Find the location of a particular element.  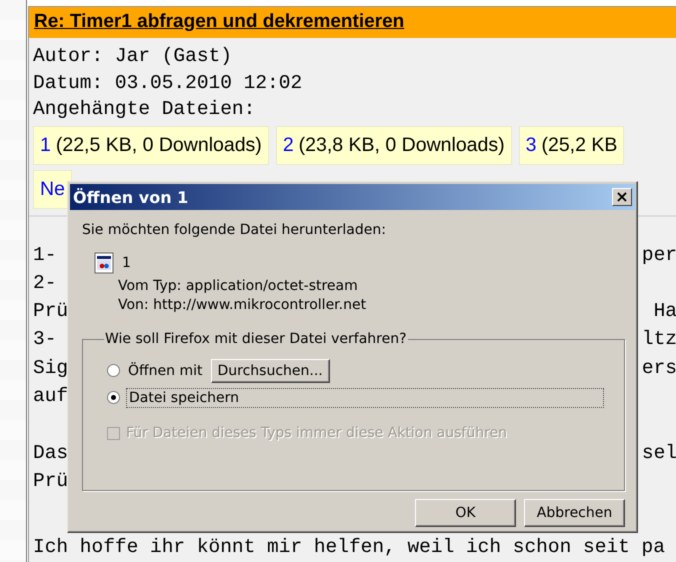

body-text: ers is located at coordinates (659, 368).